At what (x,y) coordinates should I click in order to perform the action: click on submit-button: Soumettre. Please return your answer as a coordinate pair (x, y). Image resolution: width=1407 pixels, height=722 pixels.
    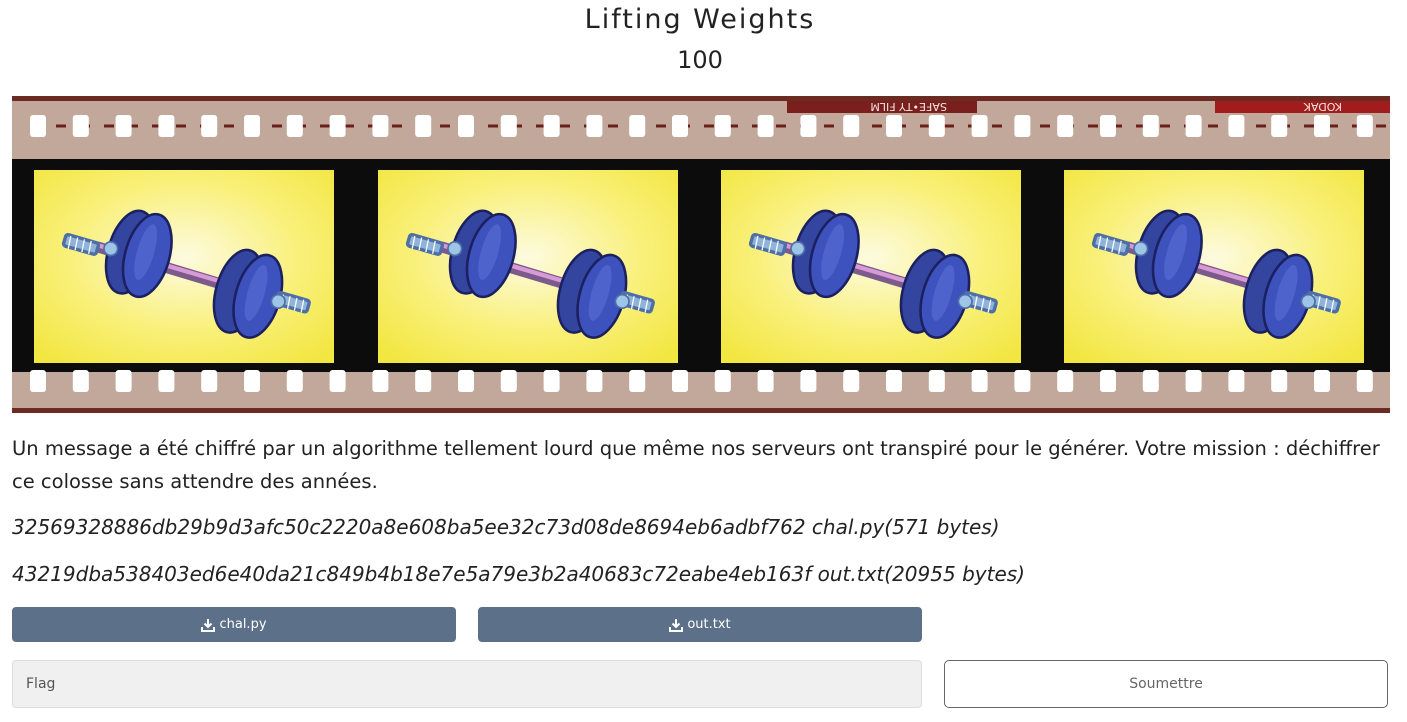
    Looking at the image, I should click on (1166, 684).